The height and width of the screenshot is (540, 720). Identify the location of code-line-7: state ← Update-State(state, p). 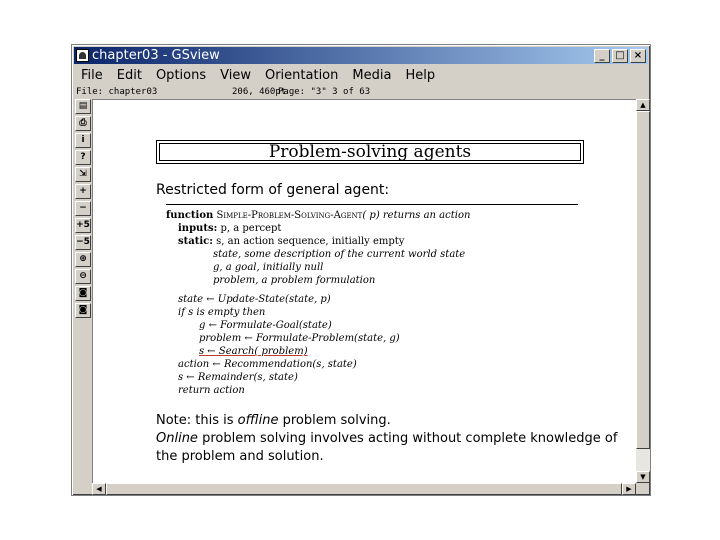
(254, 299).